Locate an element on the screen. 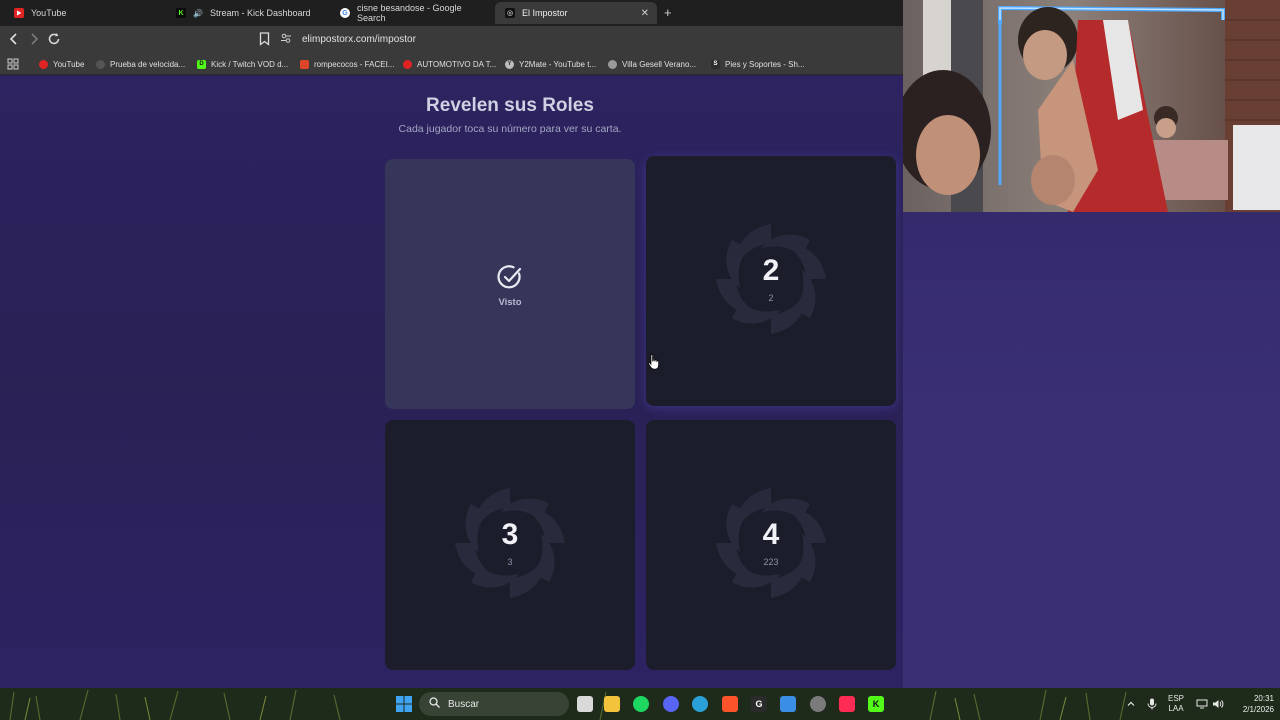  page-title: Revelen sus Roles is located at coordinates (510, 105).